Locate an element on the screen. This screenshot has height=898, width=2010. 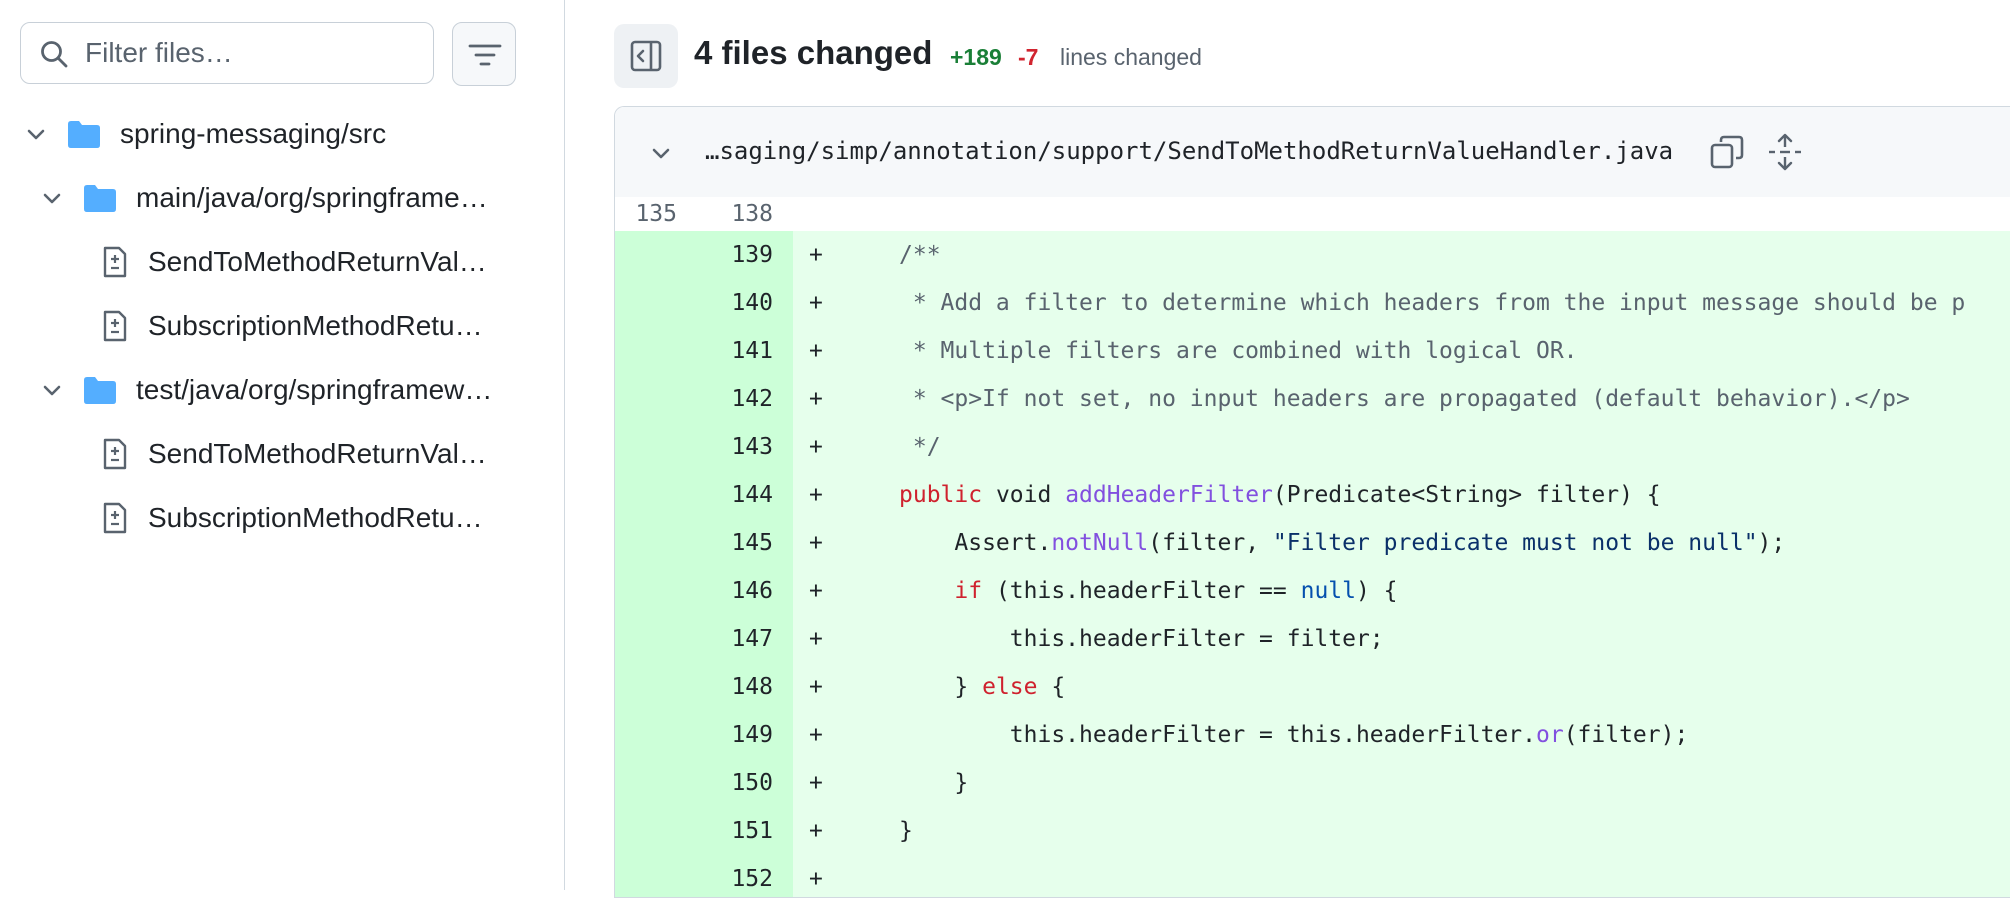
code-token: void is located at coordinates (1024, 495).